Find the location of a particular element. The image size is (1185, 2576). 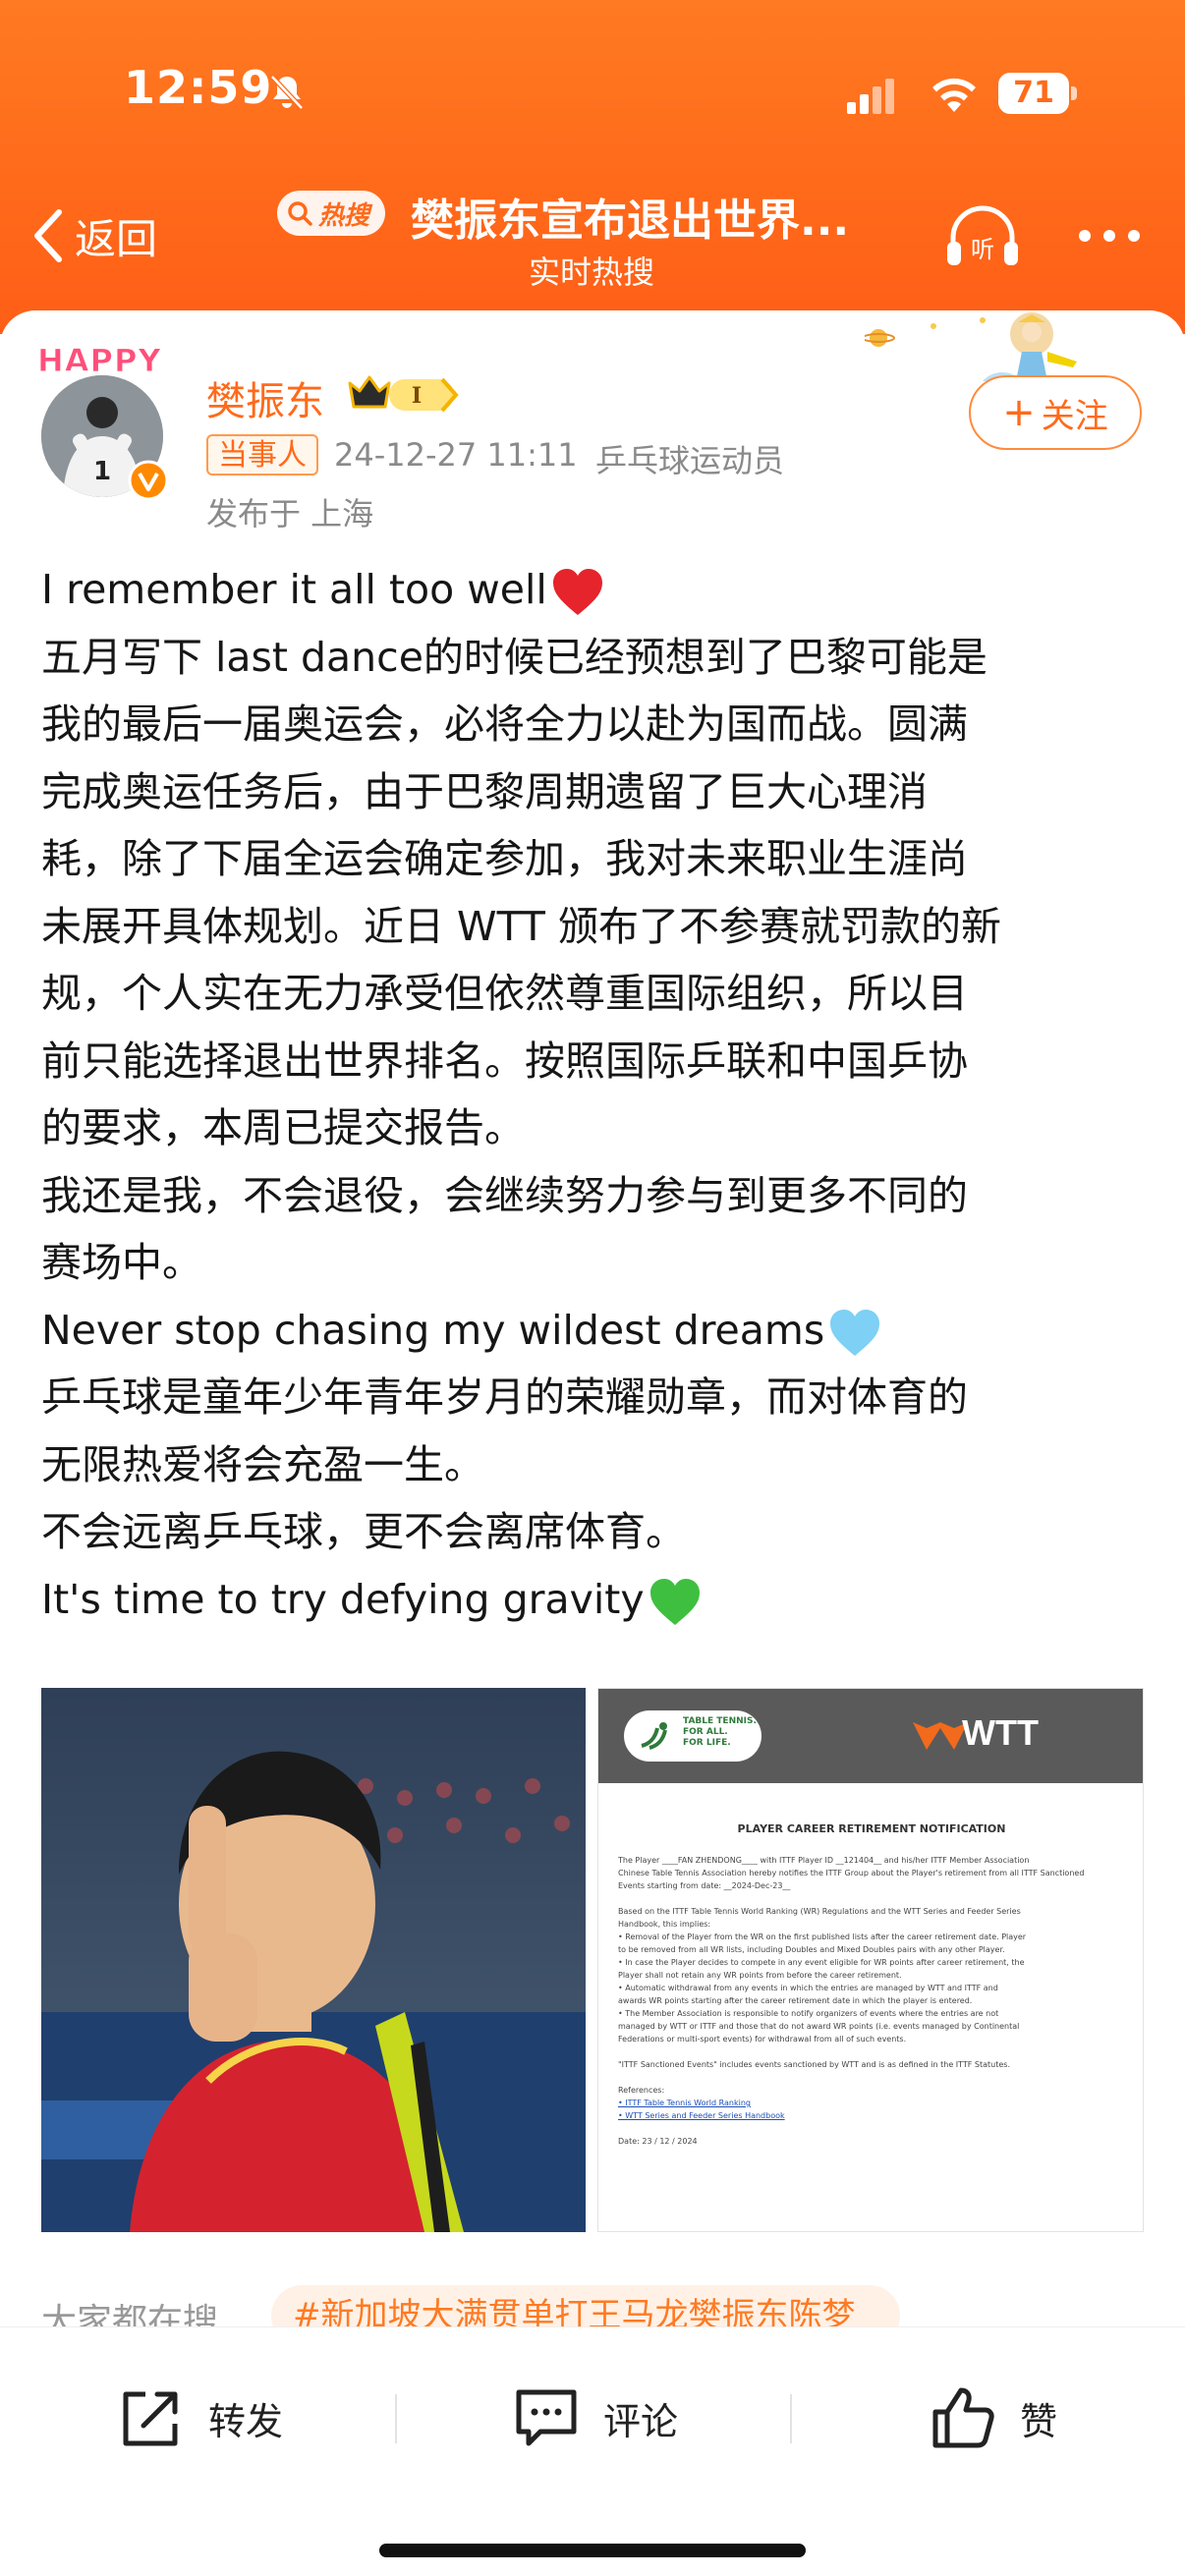

post-line: 我的最后一届奥运会，必将全力以赴为国而战。圆满 is located at coordinates (505, 724).